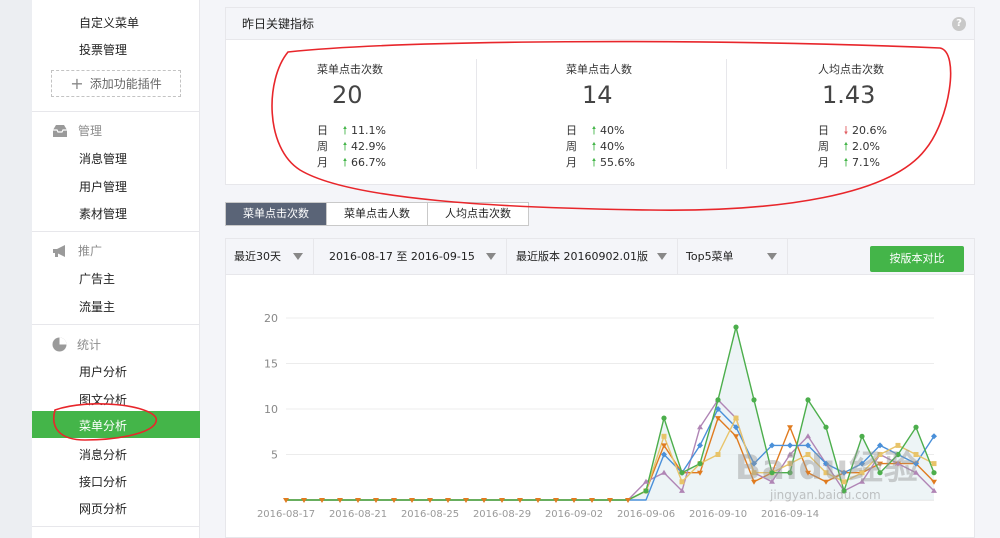 Image resolution: width=1000 pixels, height=538 pixels. What do you see at coordinates (646, 514) in the screenshot?
I see `x-tick-label: 2016-09-06` at bounding box center [646, 514].